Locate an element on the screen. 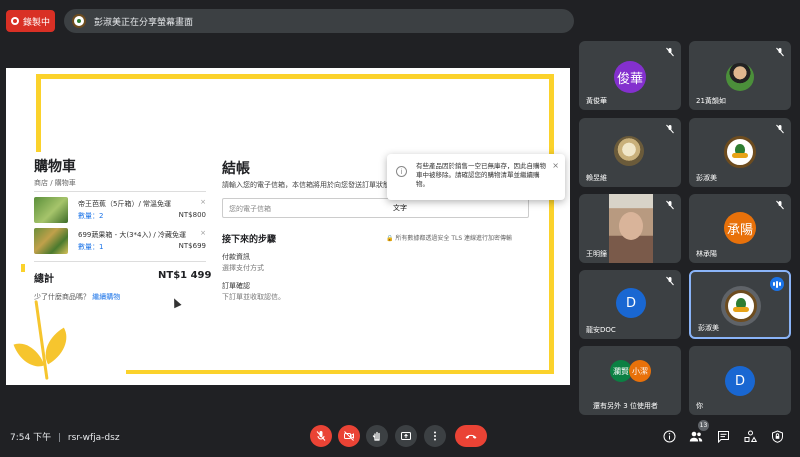  hang-up-icon is located at coordinates (471, 436).